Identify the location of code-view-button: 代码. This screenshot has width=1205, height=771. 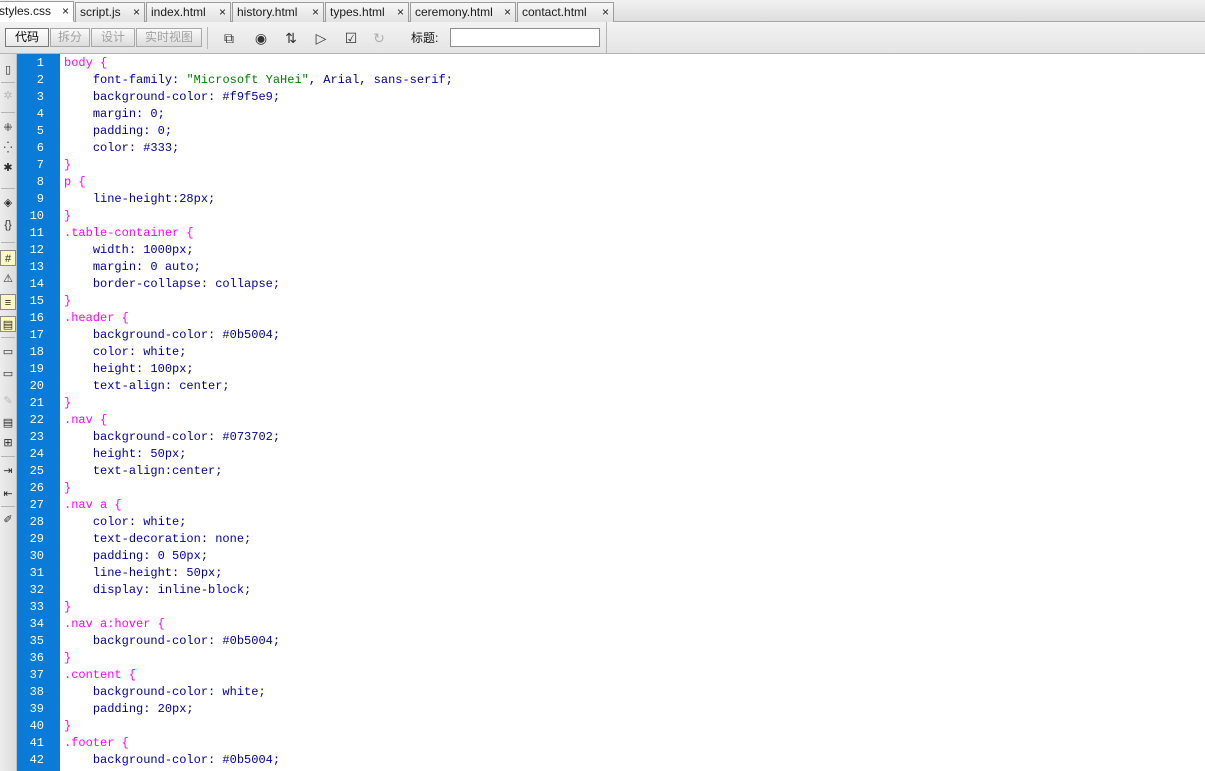
(27, 37).